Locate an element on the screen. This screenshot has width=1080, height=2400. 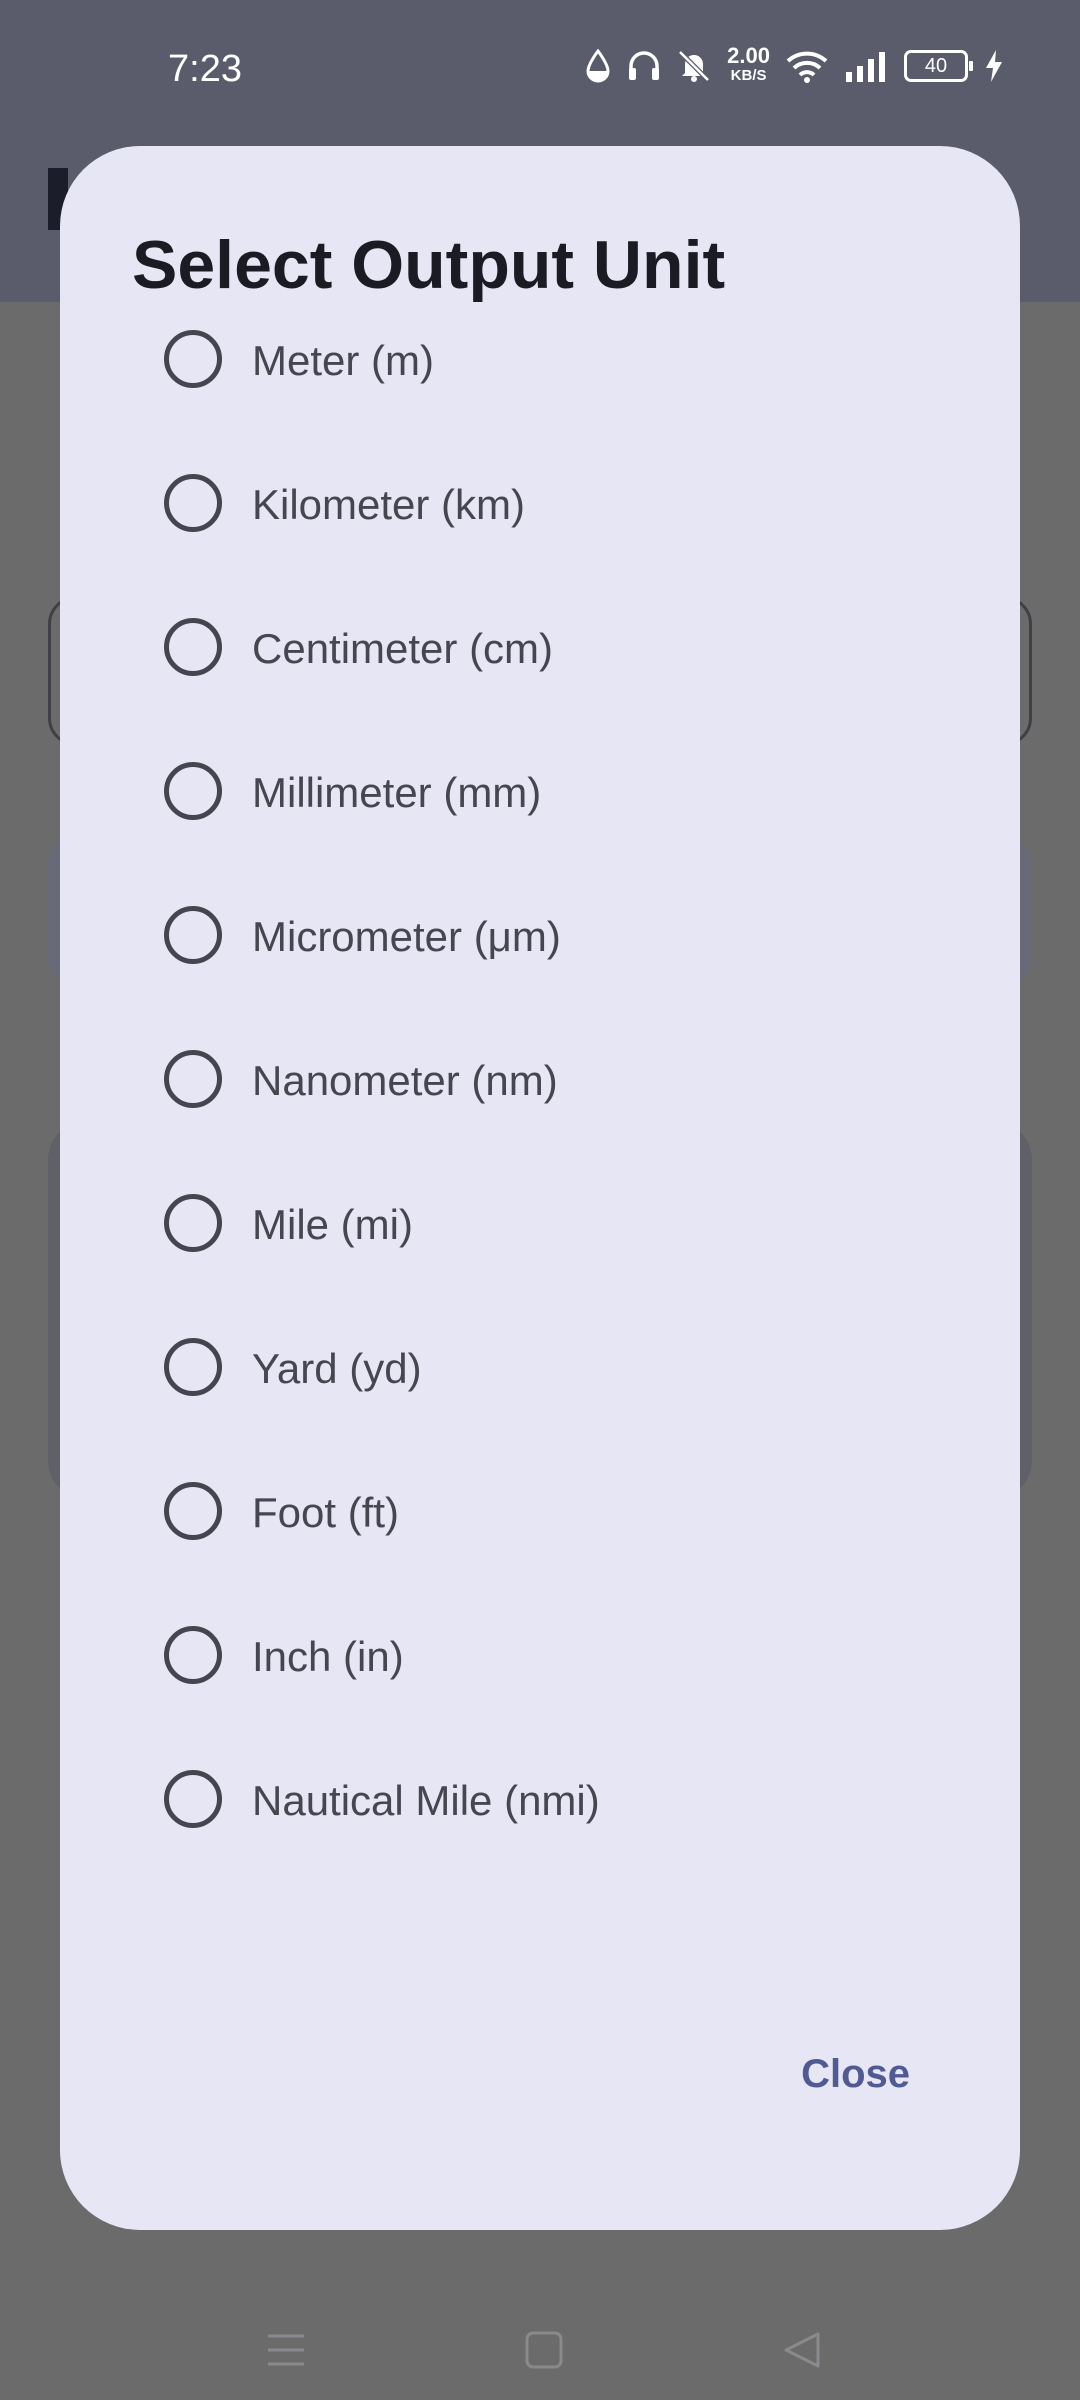
signal-icon is located at coordinates (865, 67).